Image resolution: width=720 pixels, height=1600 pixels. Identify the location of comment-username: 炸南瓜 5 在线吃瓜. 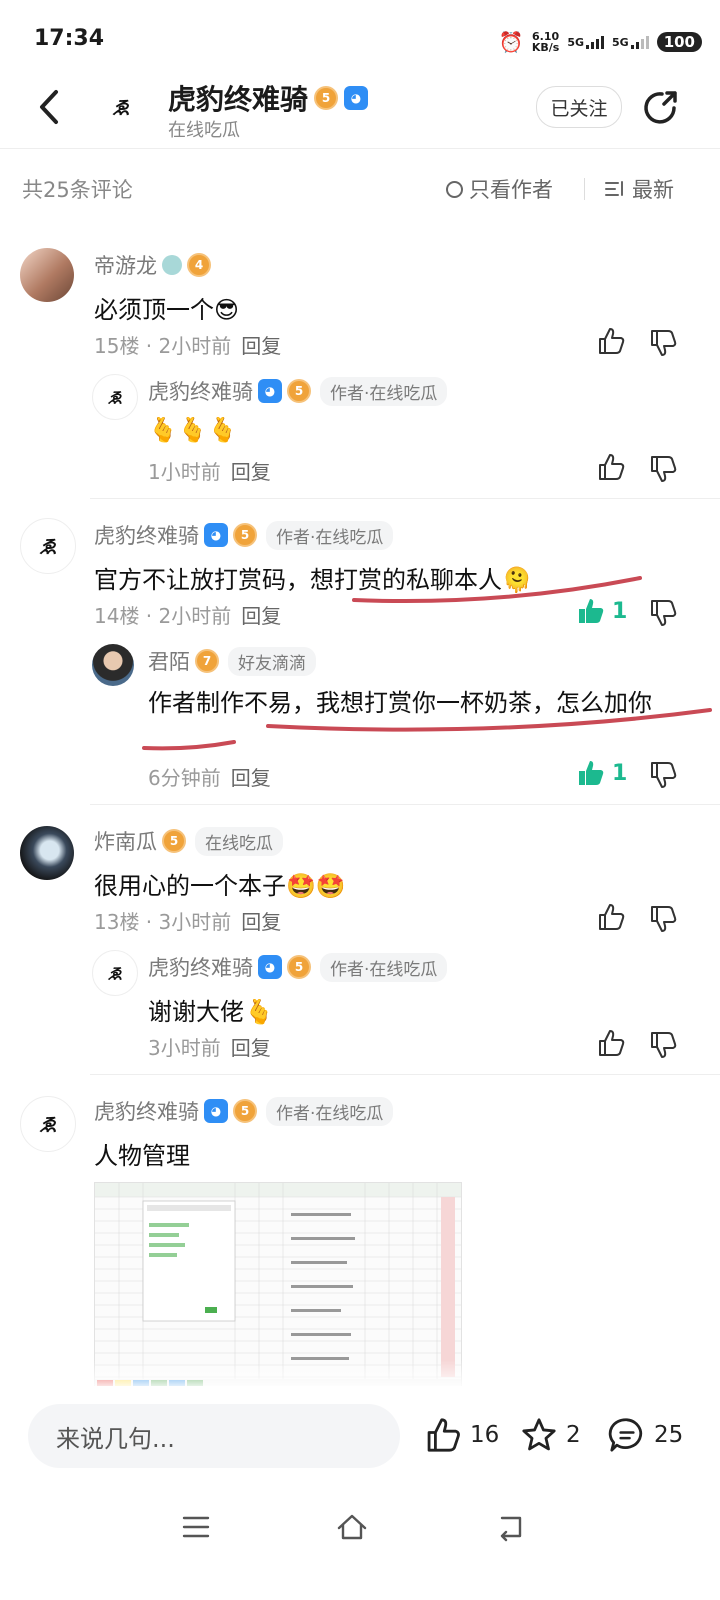
(188, 841).